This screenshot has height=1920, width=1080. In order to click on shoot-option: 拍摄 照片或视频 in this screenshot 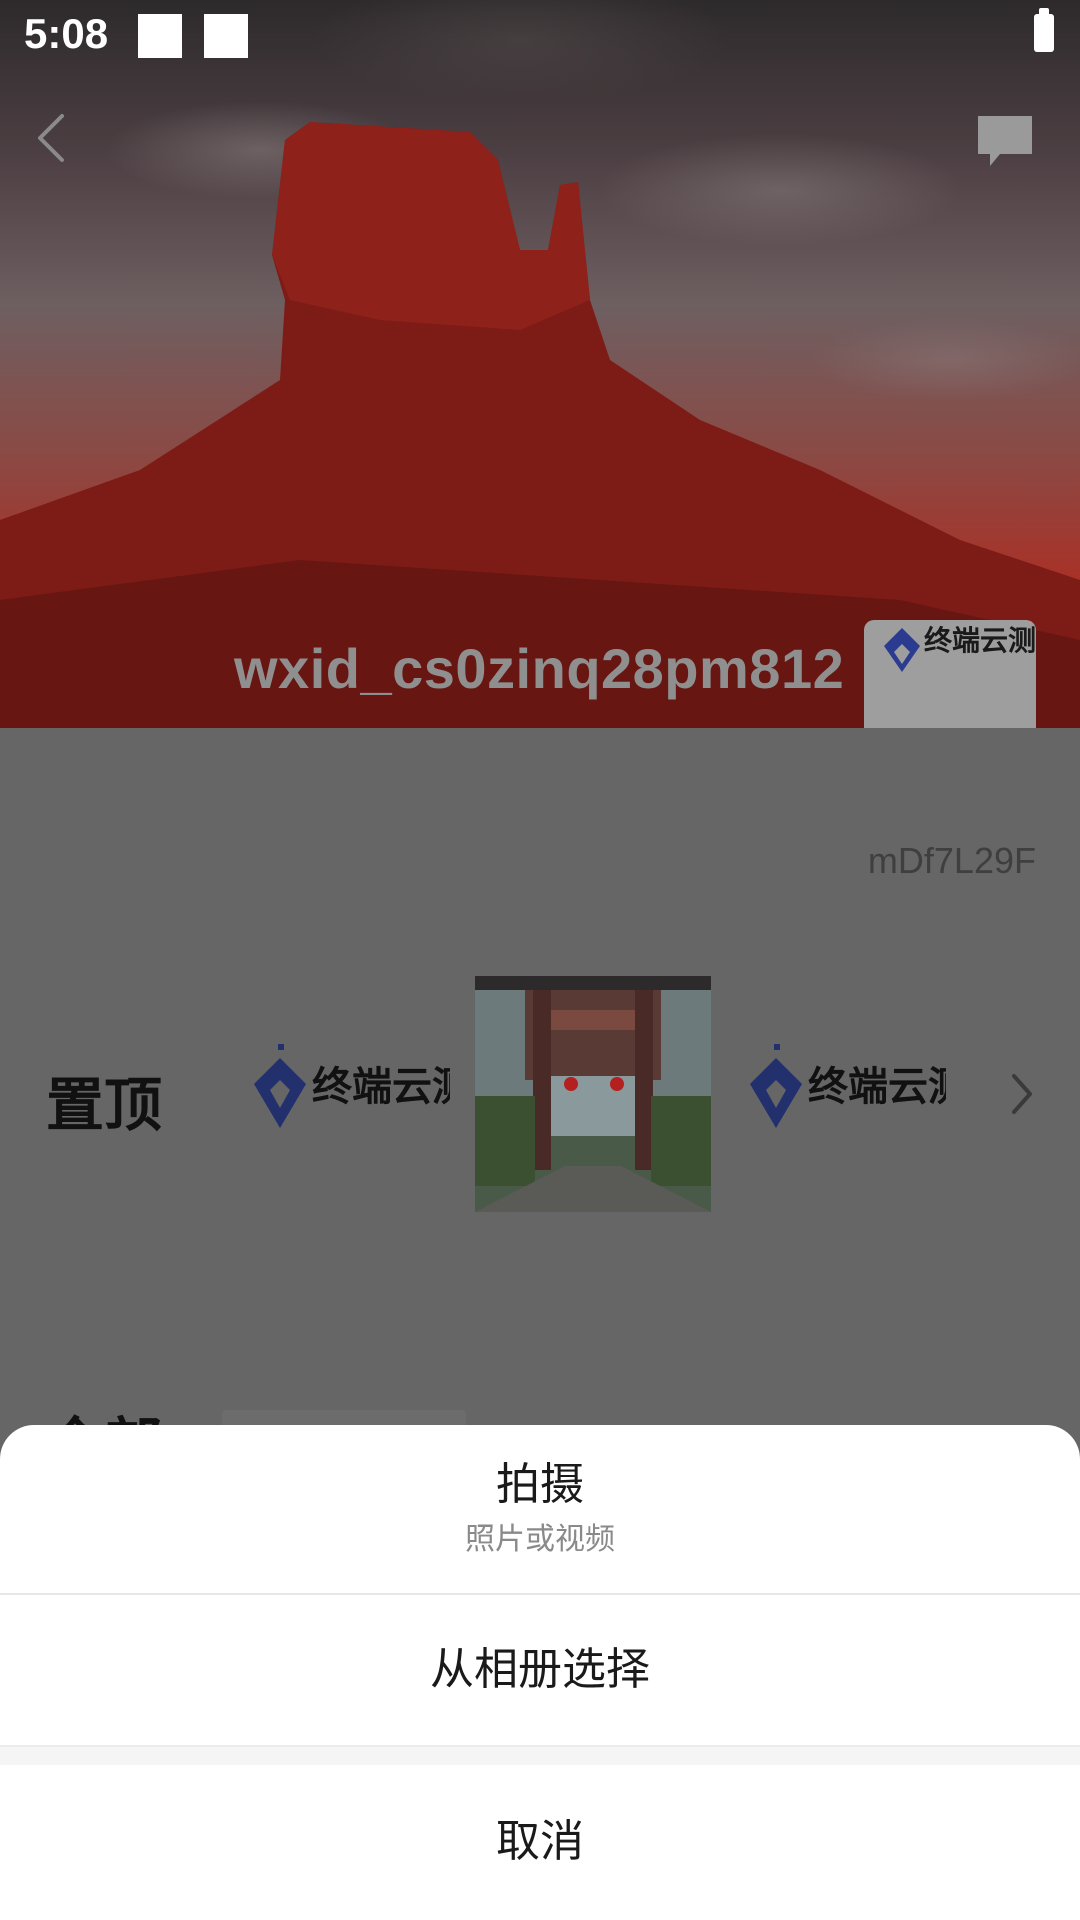, I will do `click(540, 1509)`.